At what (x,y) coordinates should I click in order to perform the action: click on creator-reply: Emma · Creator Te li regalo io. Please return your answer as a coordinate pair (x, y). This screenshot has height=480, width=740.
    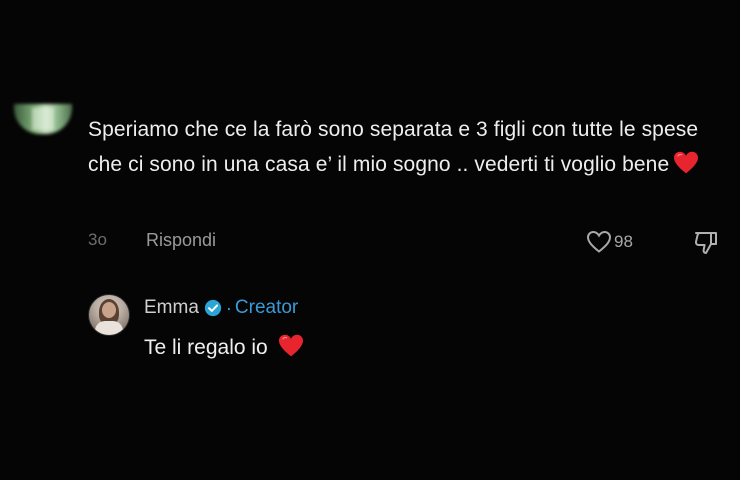
    Looking at the image, I should click on (388, 330).